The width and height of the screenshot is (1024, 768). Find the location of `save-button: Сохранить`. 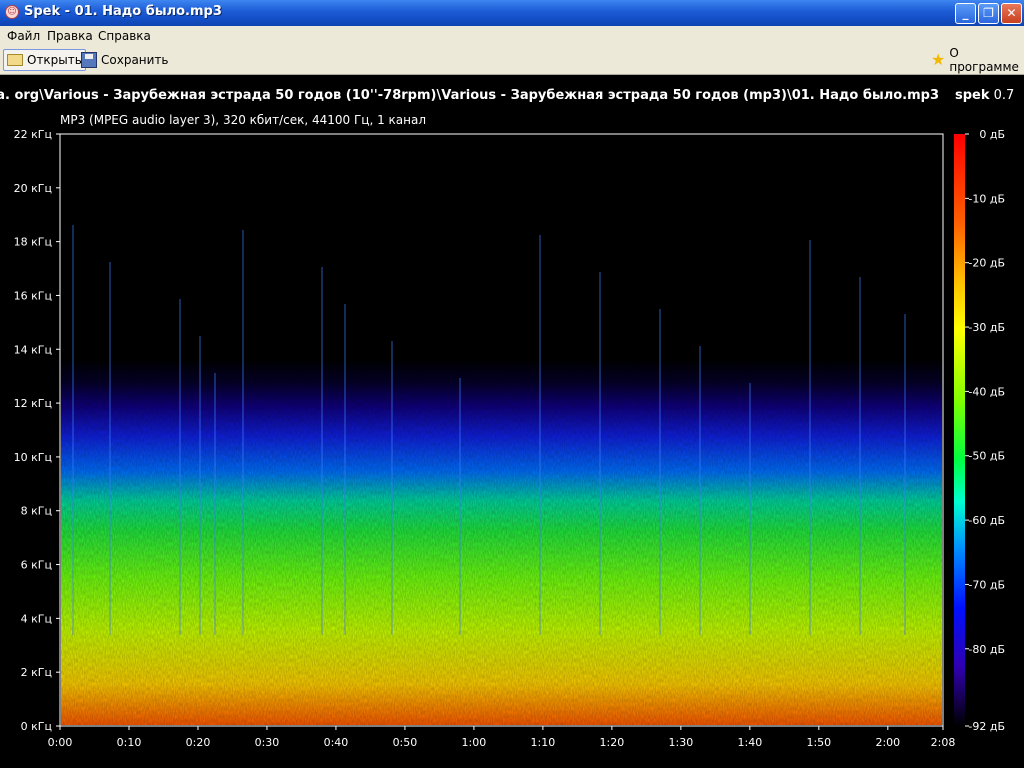

save-button: Сохранить is located at coordinates (125, 60).